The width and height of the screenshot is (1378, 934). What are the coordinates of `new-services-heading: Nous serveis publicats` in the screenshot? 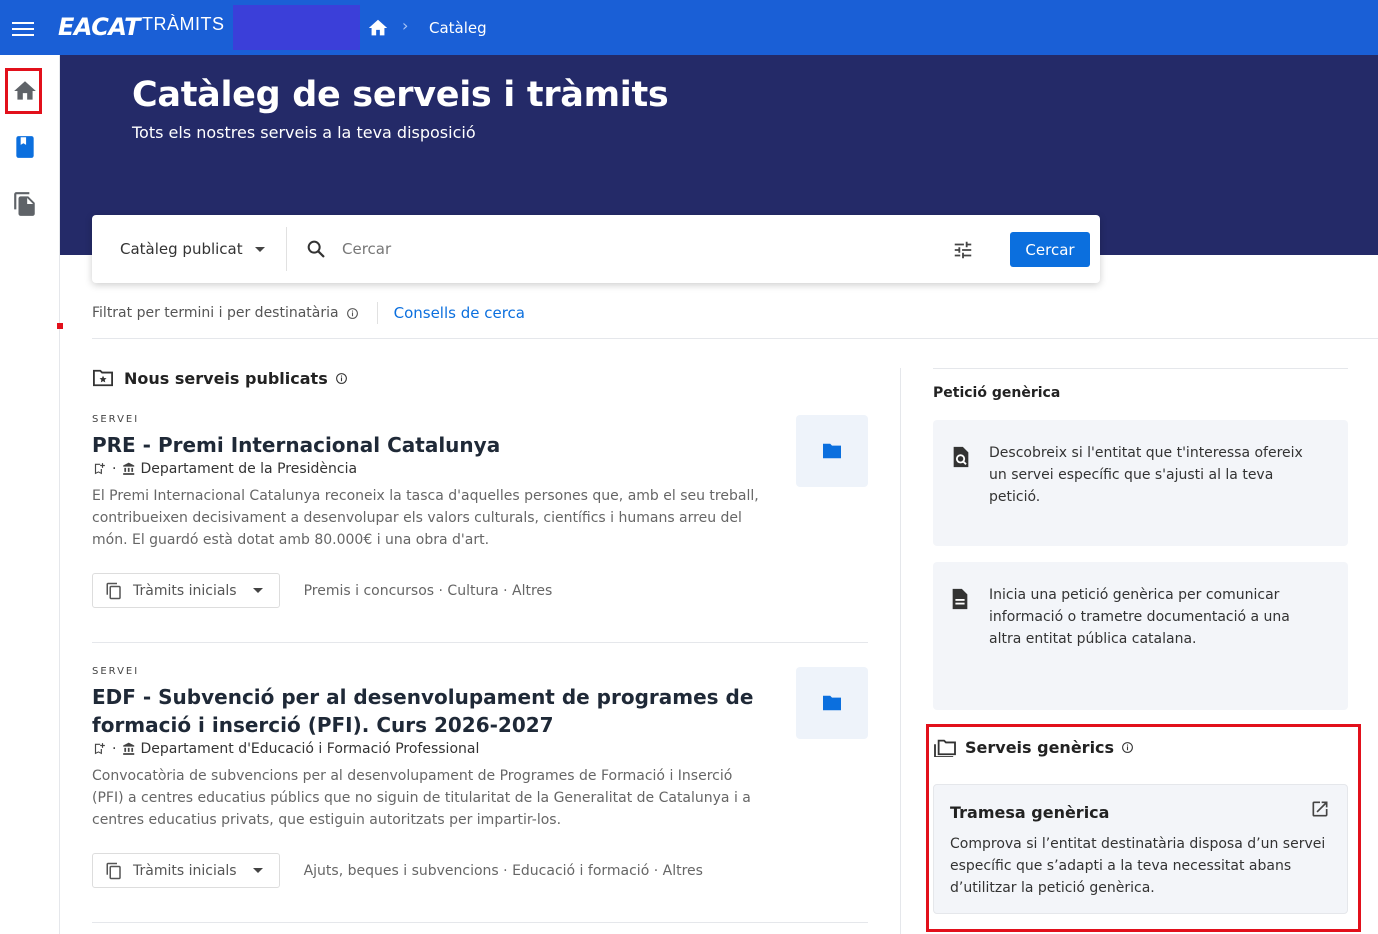 It's located at (225, 378).